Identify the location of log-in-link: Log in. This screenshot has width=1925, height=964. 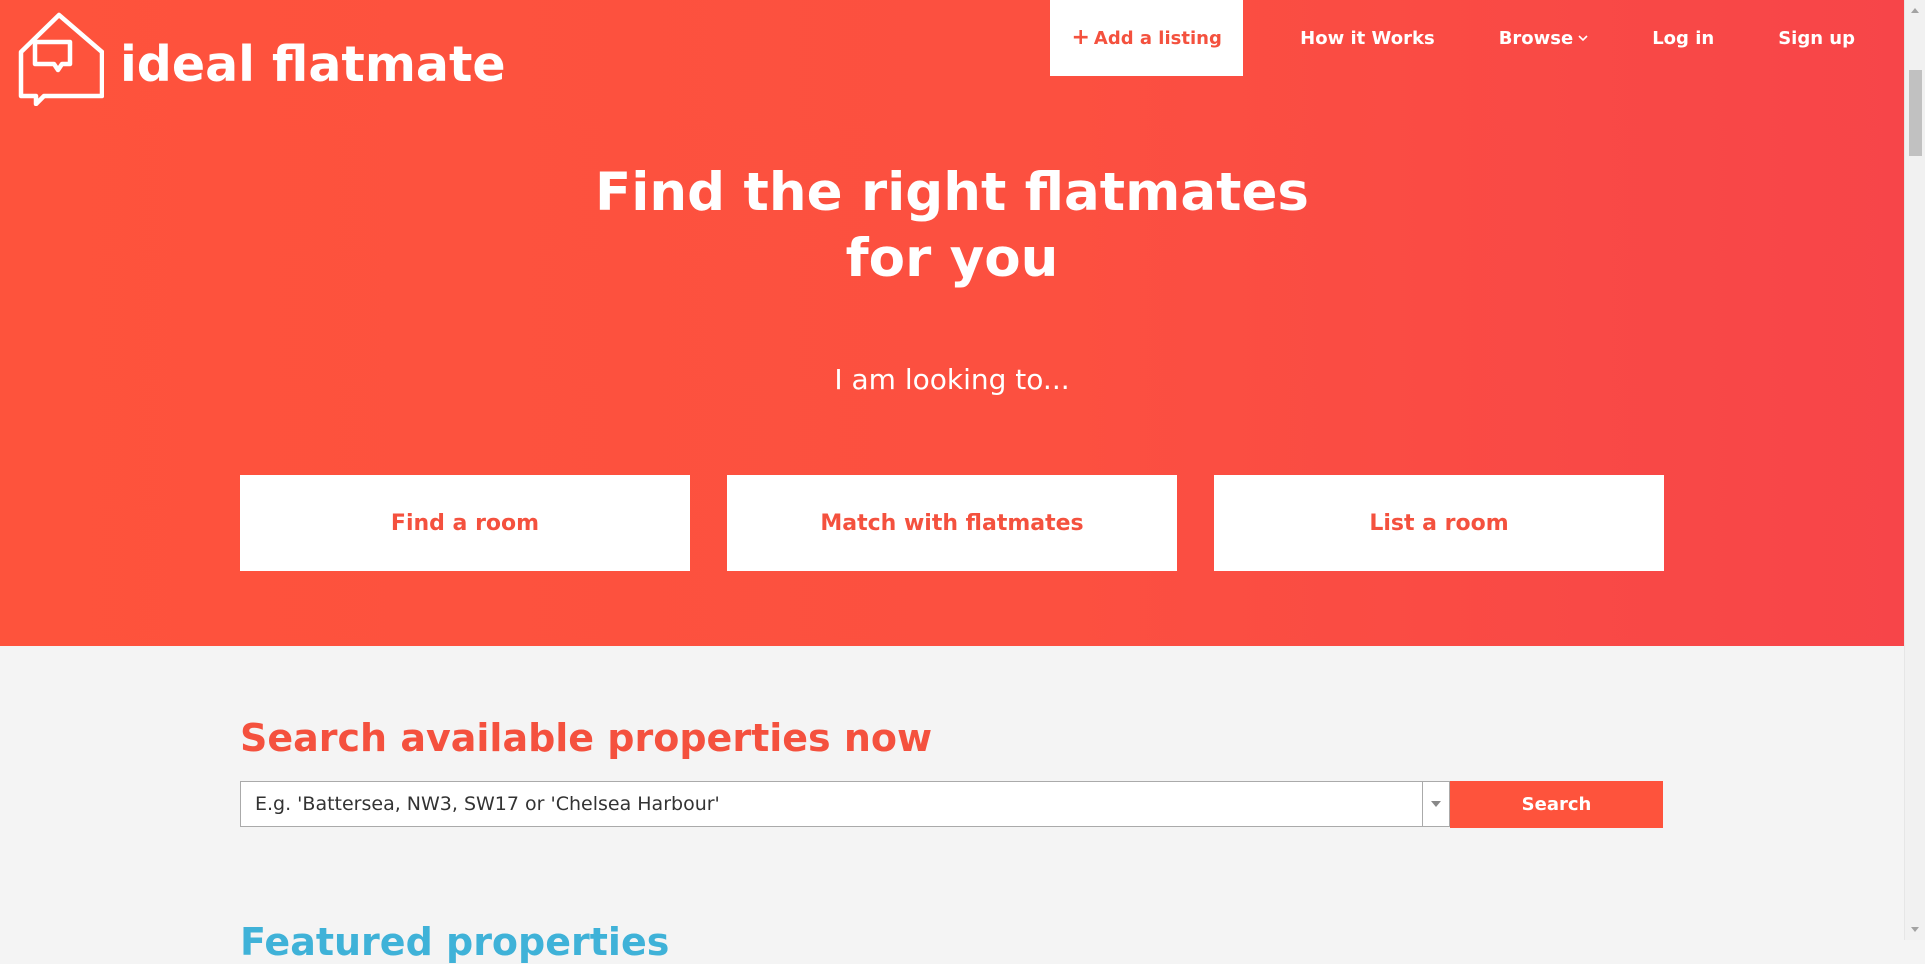
(1683, 38).